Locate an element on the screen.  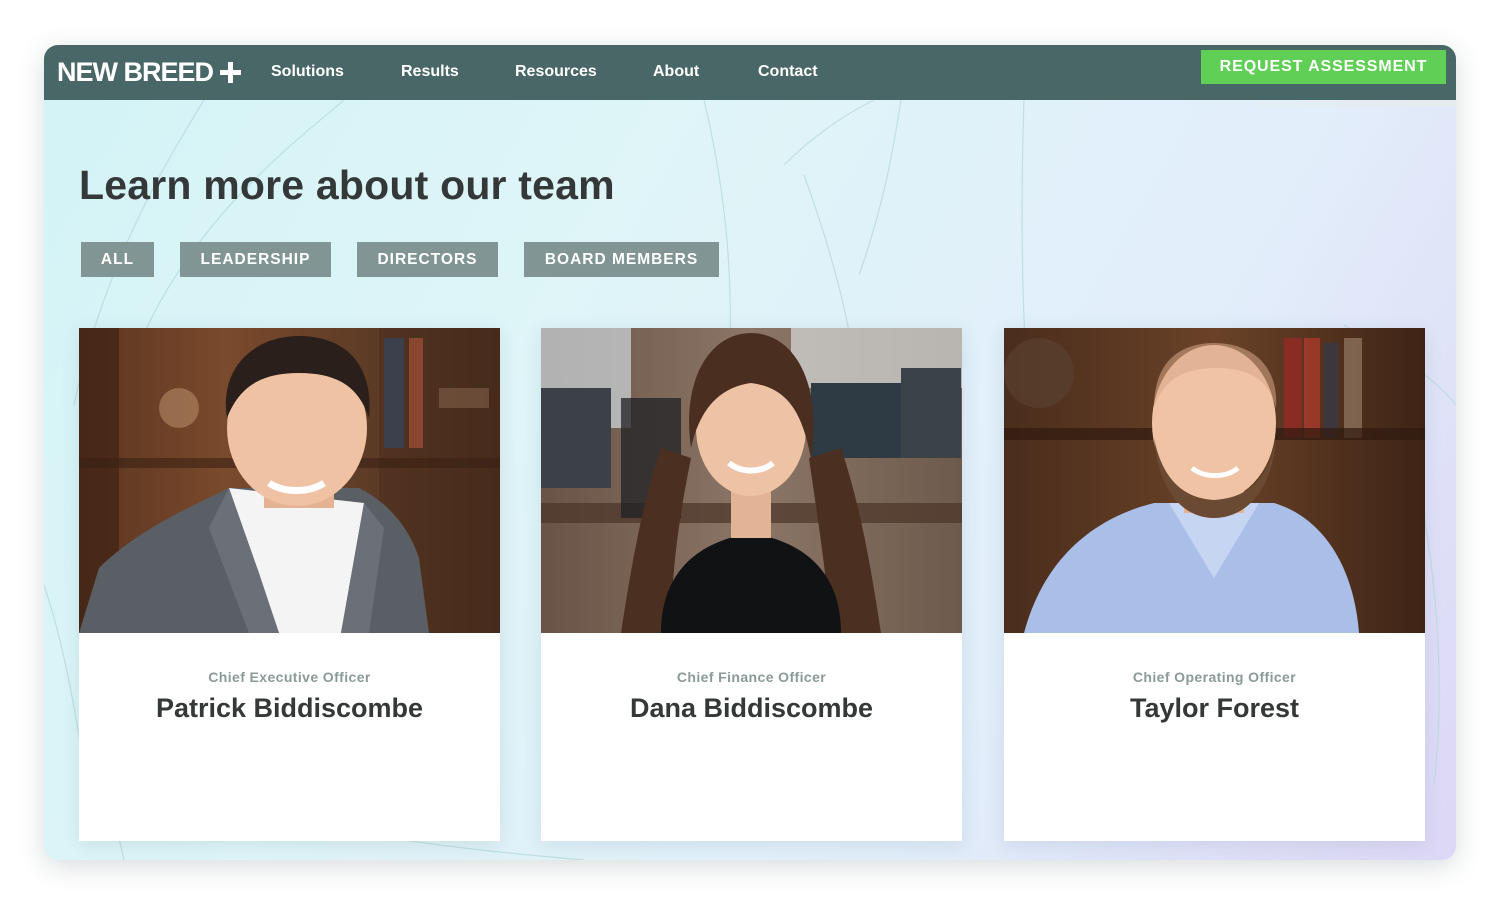
page-title: Learn more about our team is located at coordinates (347, 185).